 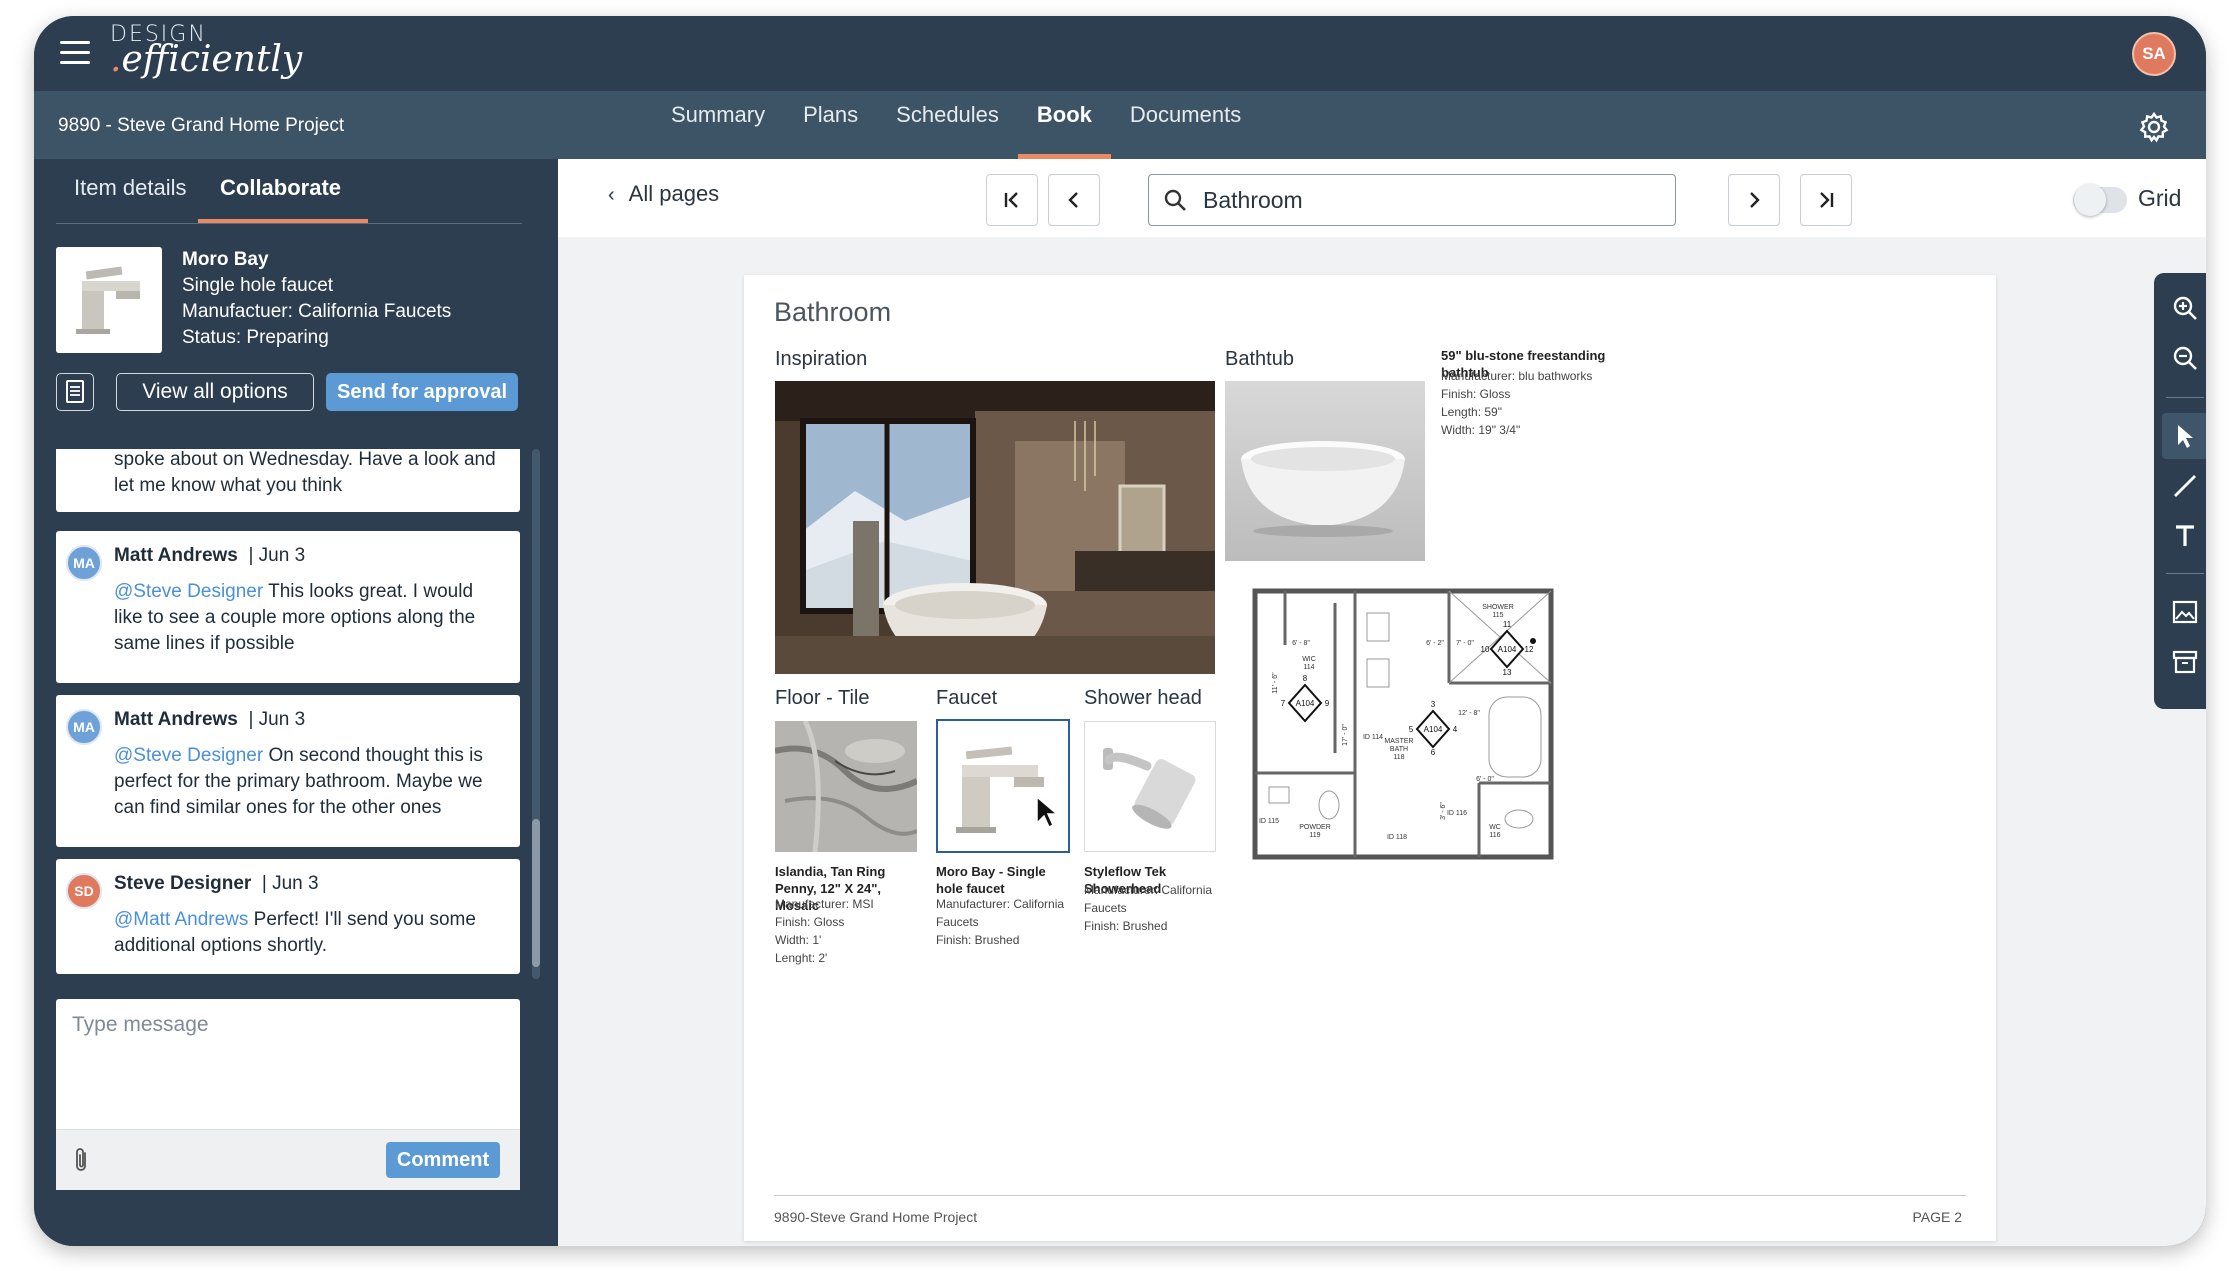 What do you see at coordinates (2184, 486) in the screenshot?
I see `line-icon` at bounding box center [2184, 486].